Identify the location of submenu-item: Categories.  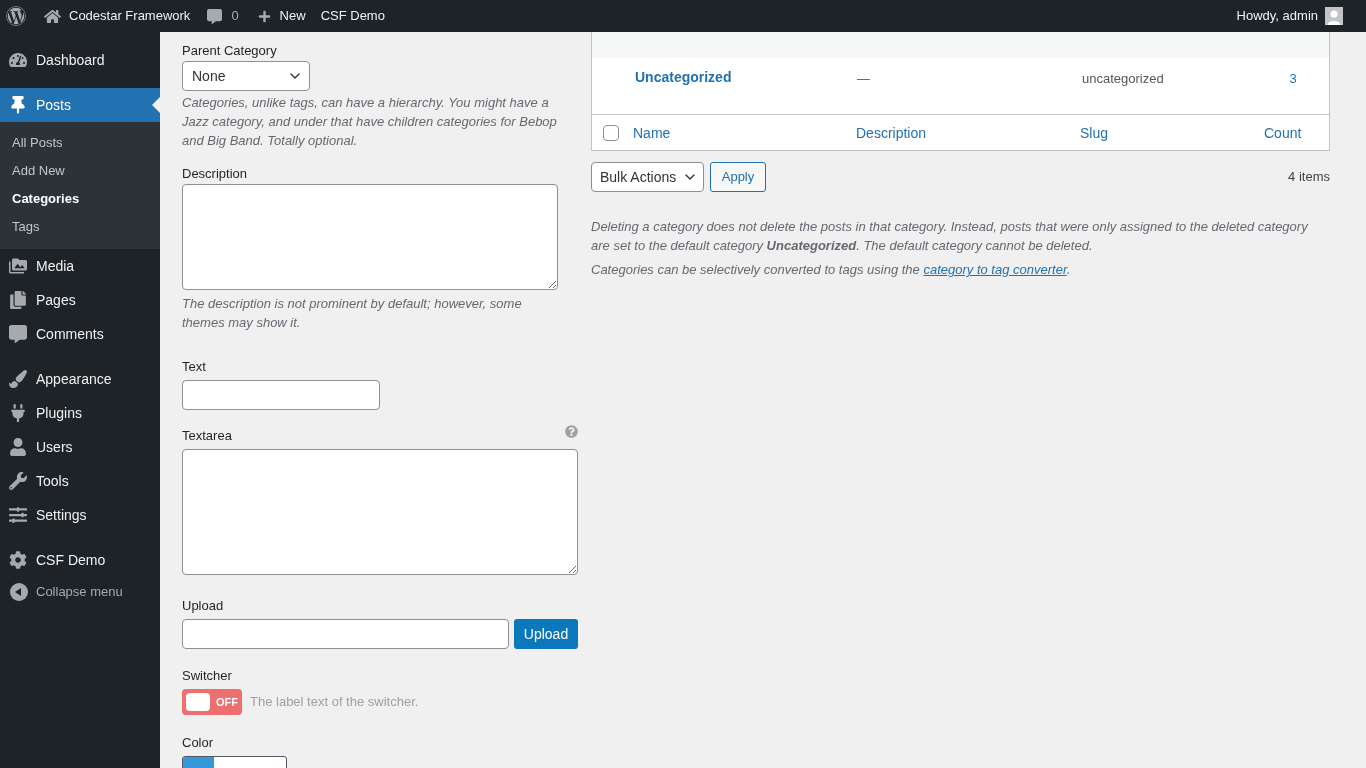
(80, 199).